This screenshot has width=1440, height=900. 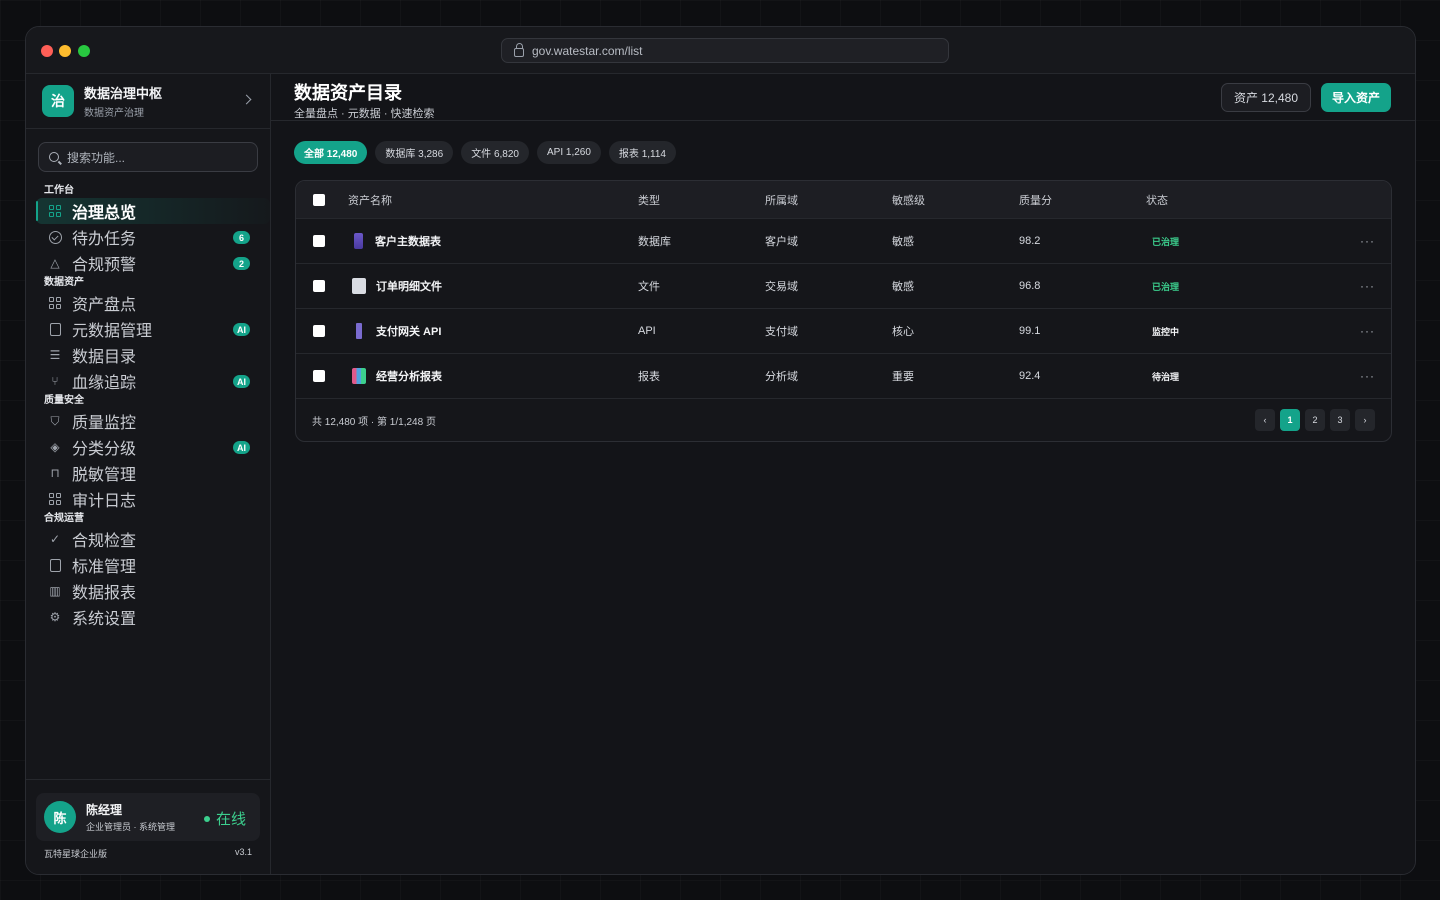 I want to click on column-header-sensitivity: 敏感级, so click(x=908, y=200).